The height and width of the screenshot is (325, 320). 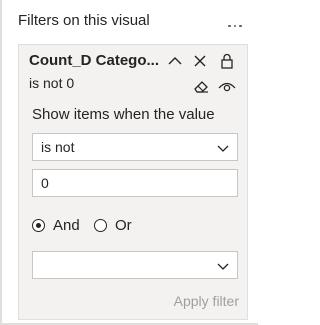 I want to click on collapse-chevron-up-icon, so click(x=175, y=61).